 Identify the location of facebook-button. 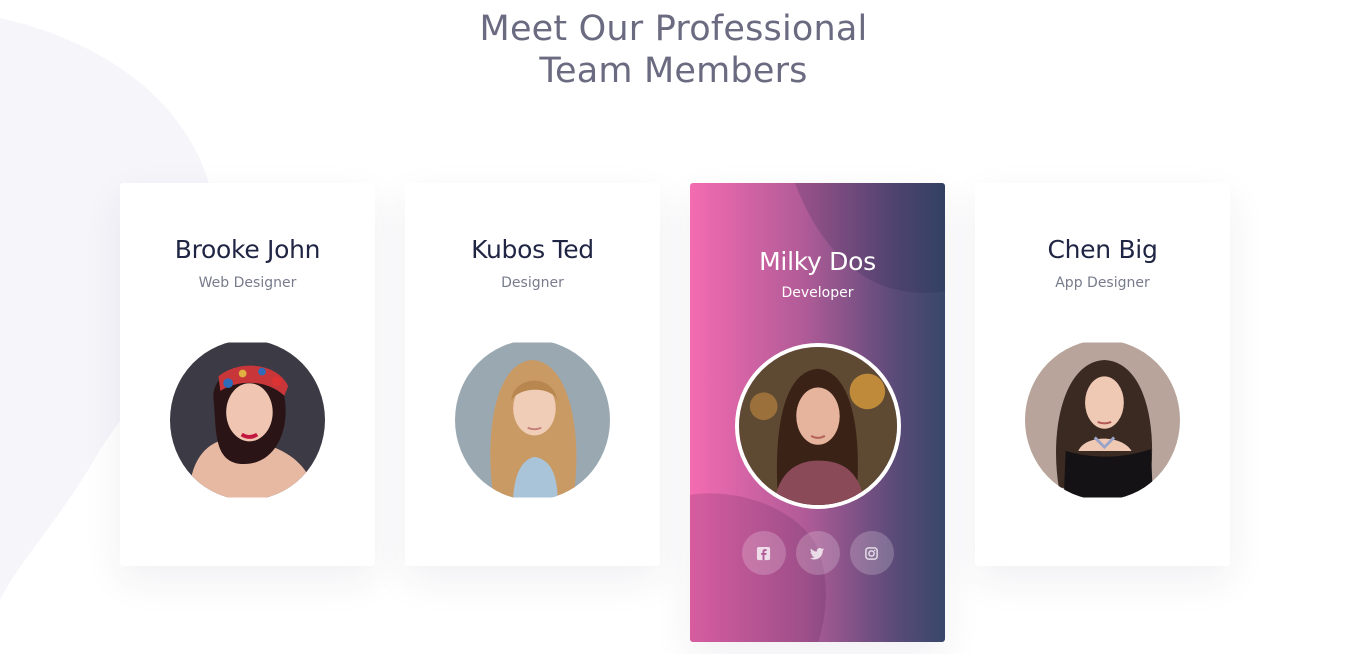
(763, 553).